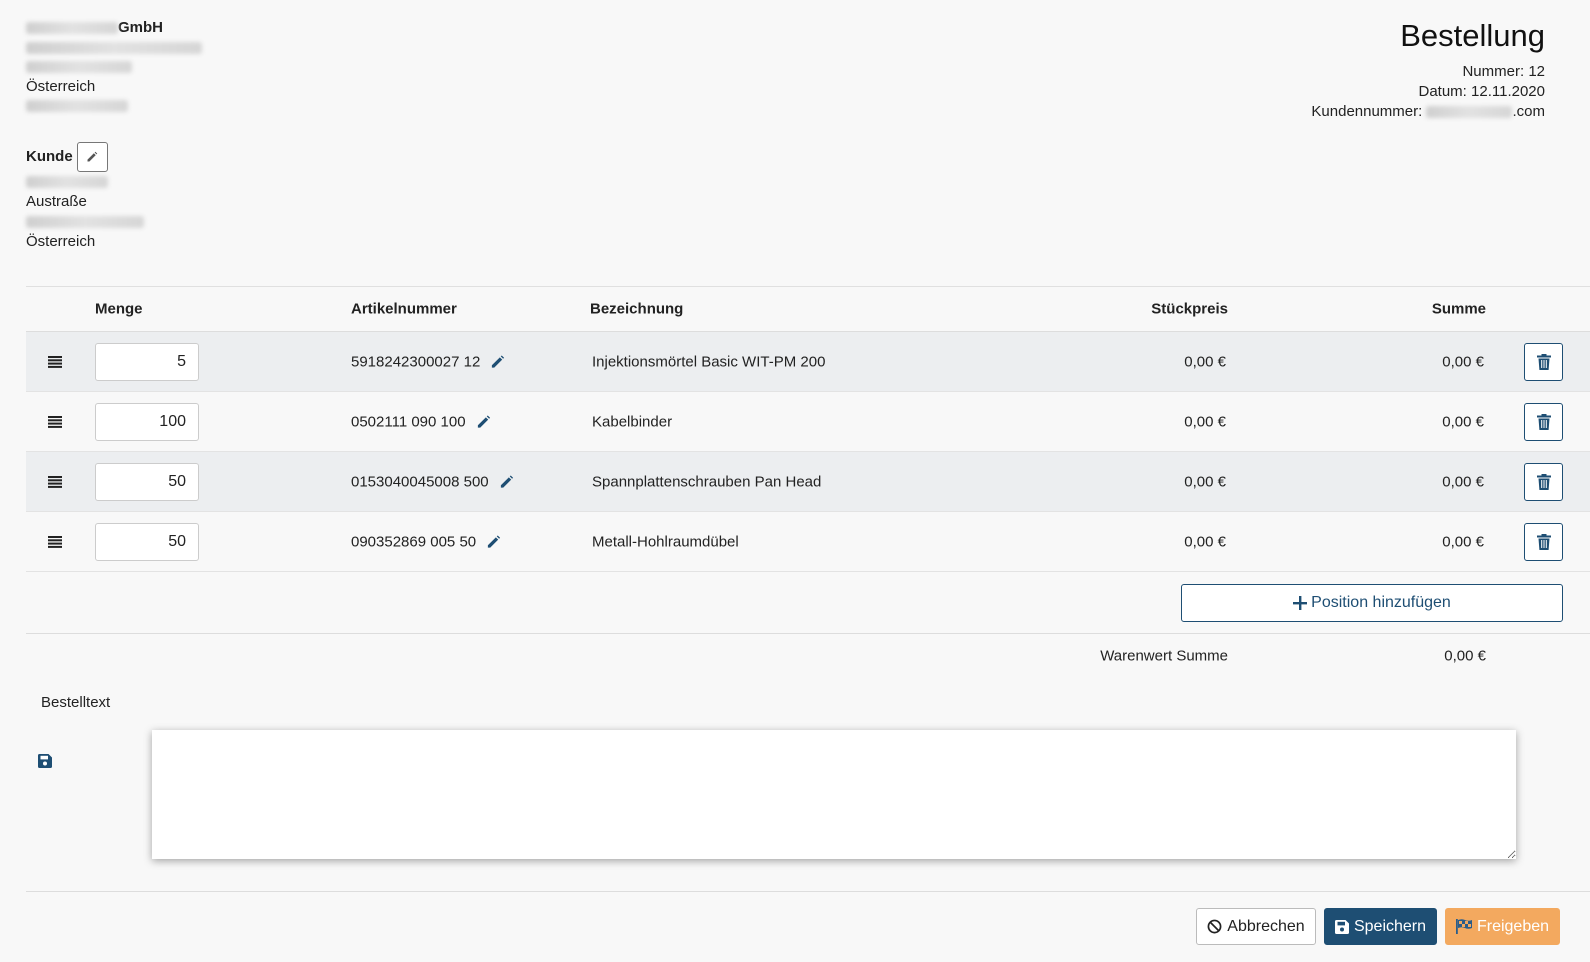  What do you see at coordinates (420, 481) in the screenshot?
I see `article-number: 0153040045008 500` at bounding box center [420, 481].